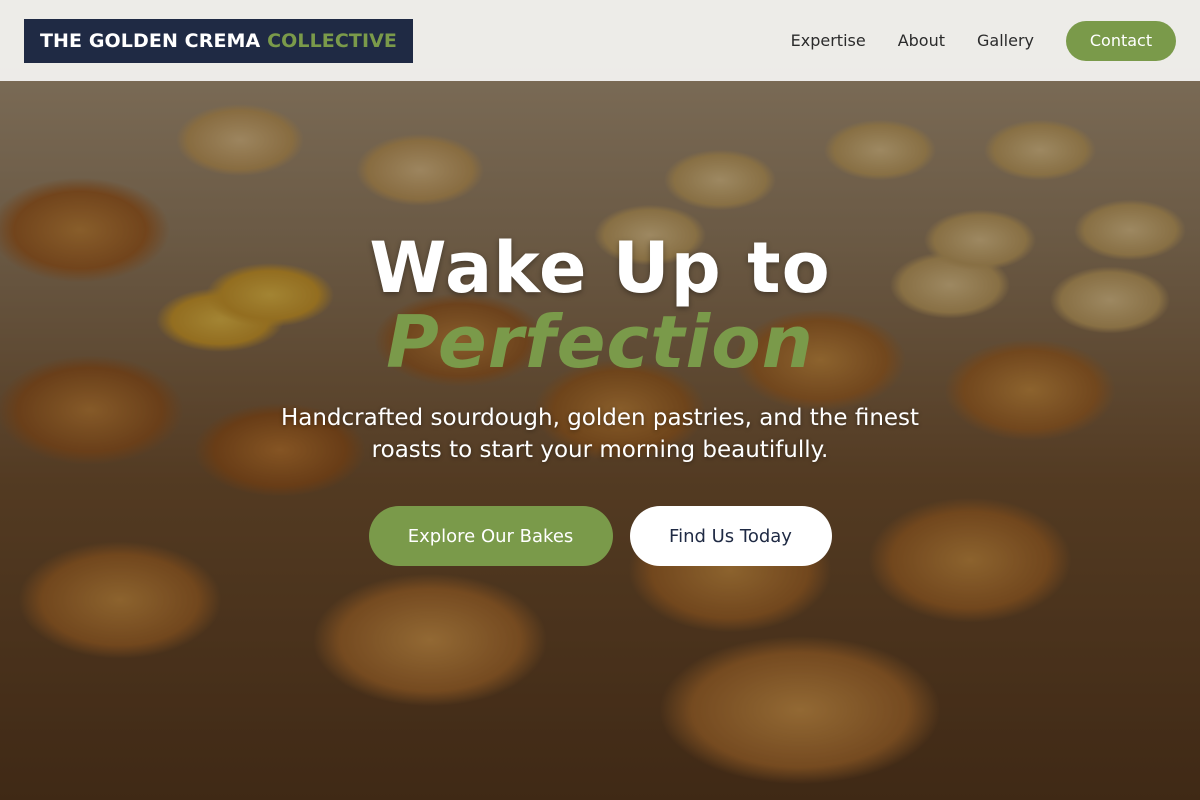  What do you see at coordinates (600, 342) in the screenshot?
I see `hero-headline-accent: Perfection` at bounding box center [600, 342].